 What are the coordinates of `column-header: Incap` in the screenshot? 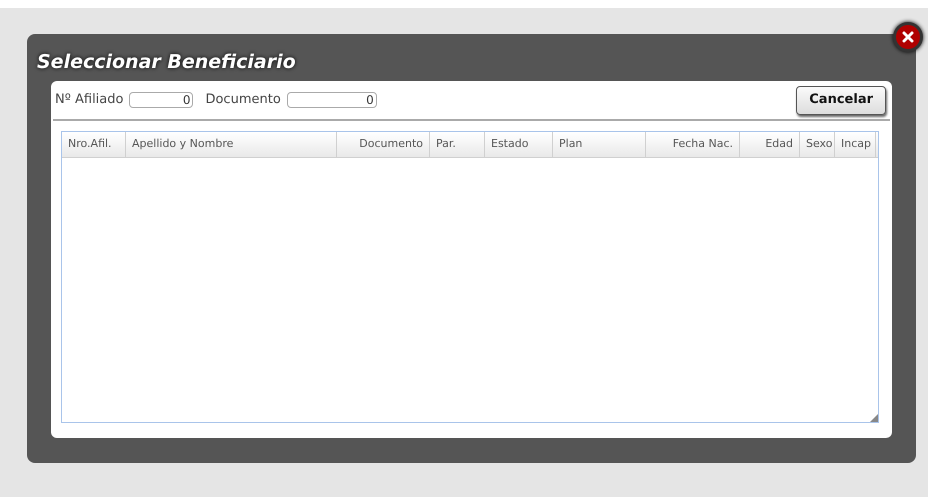 It's located at (855, 144).